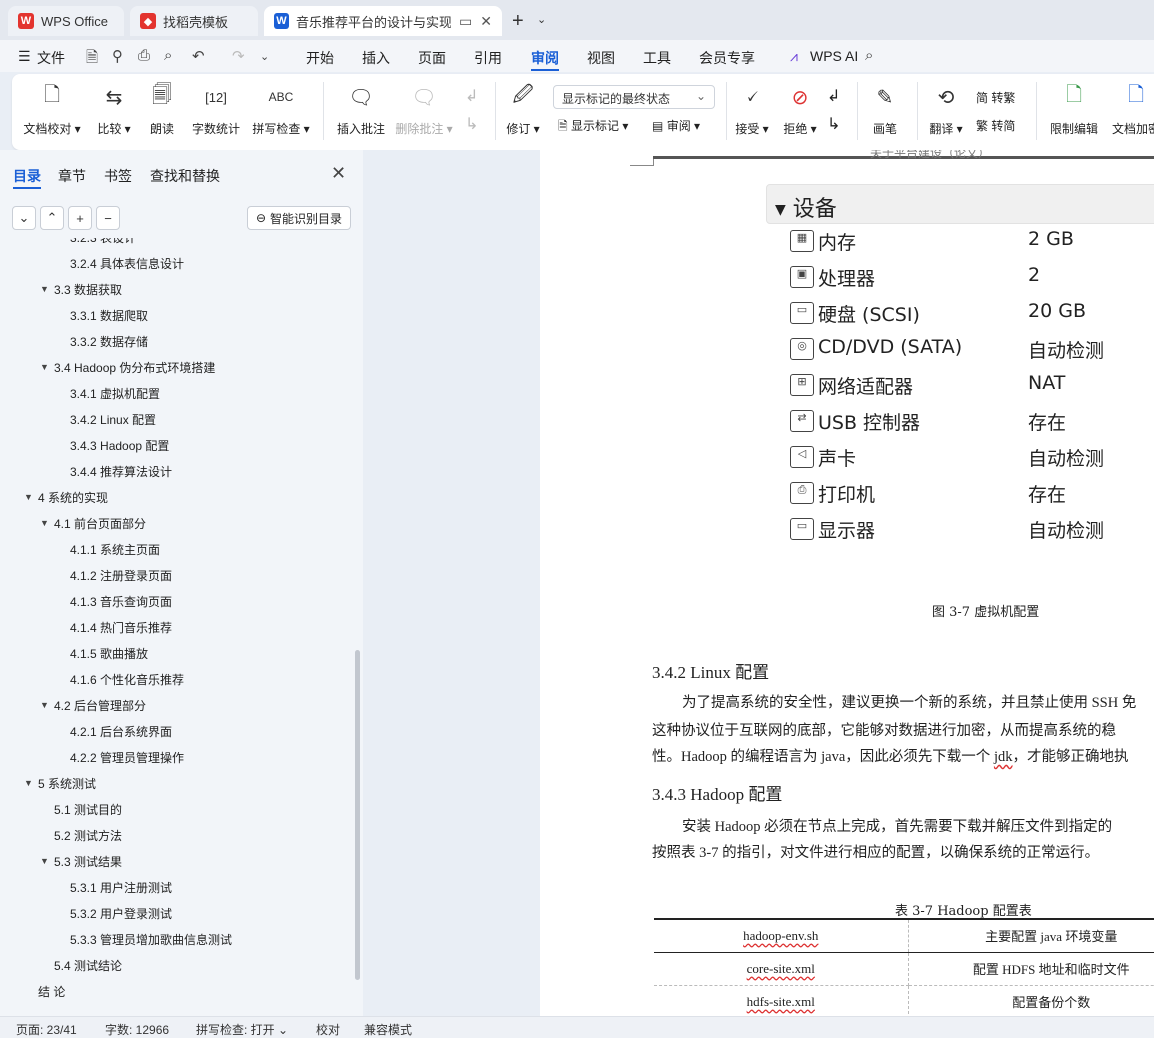  I want to click on toc-item: 3.4.4 推荐算法设计, so click(121, 471).